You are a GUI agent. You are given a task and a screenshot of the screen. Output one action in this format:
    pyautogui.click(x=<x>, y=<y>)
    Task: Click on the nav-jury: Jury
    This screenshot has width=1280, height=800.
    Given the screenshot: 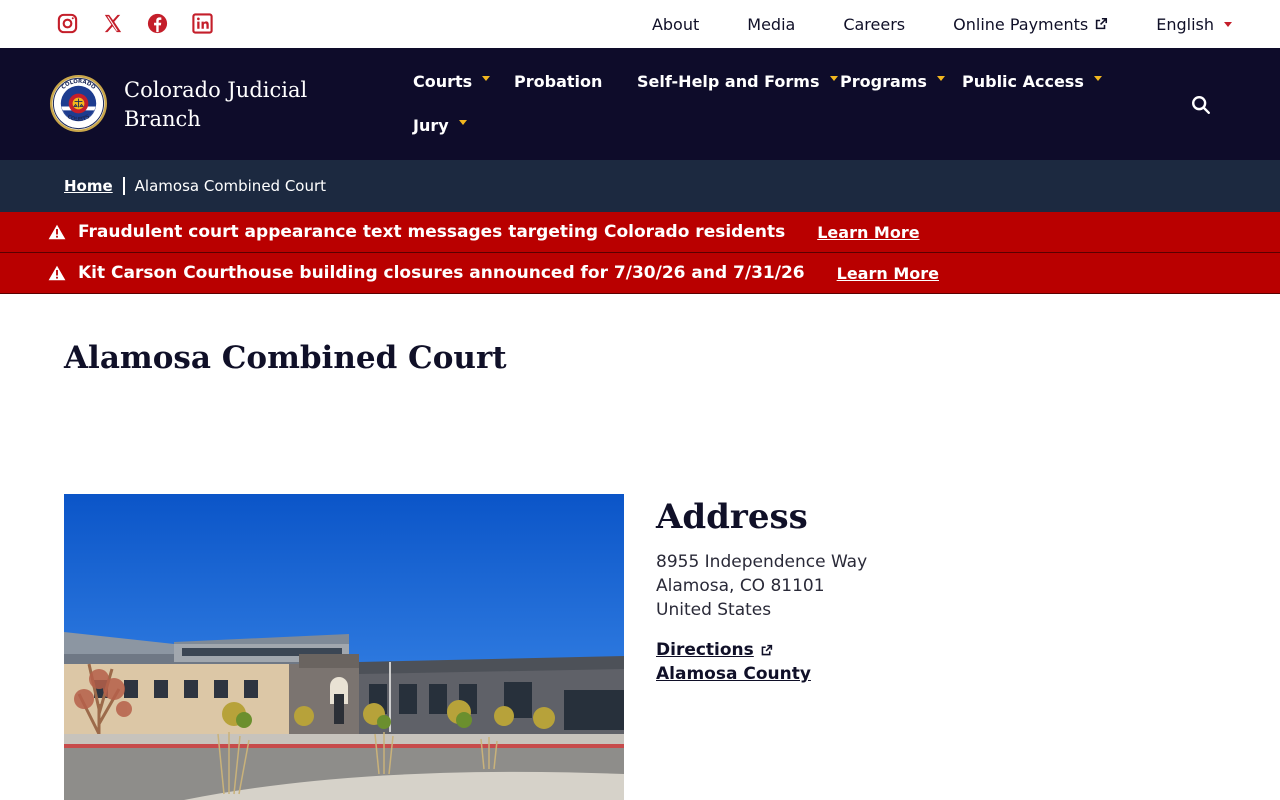 What is the action you would take?
    pyautogui.click(x=440, y=125)
    